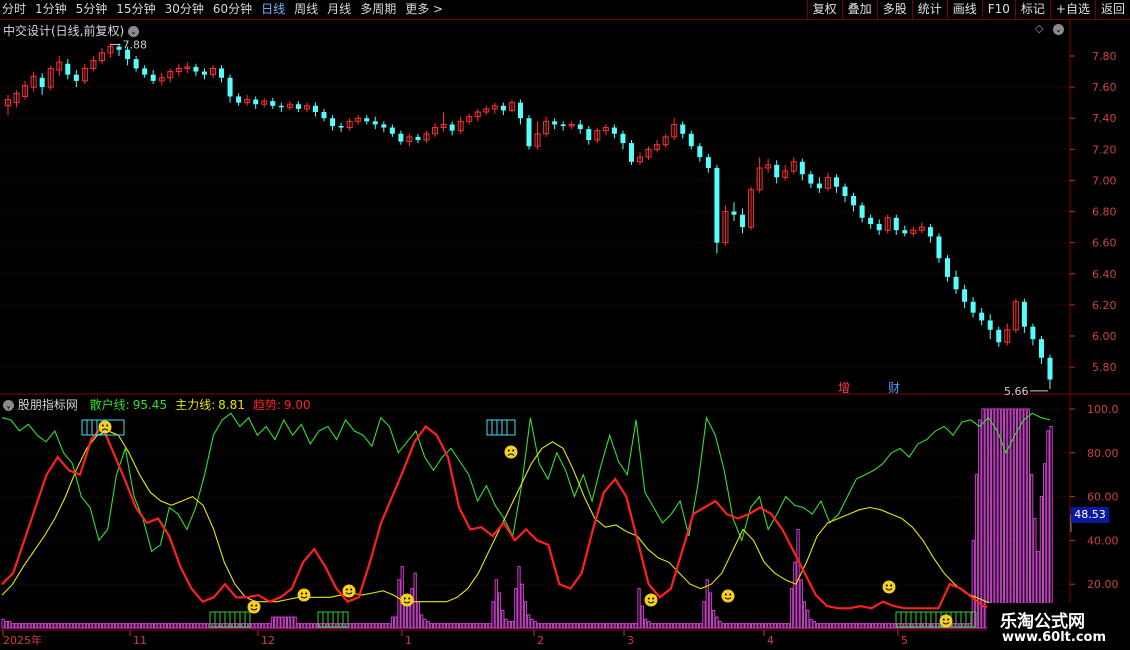  Describe the element at coordinates (268, 640) in the screenshot. I see `x-tick-label-2: 12` at that location.